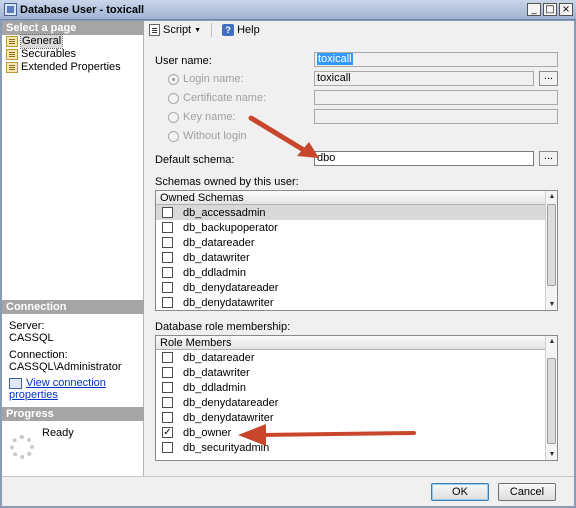  I want to click on toolbar: Script ▼ ? Help, so click(359, 30).